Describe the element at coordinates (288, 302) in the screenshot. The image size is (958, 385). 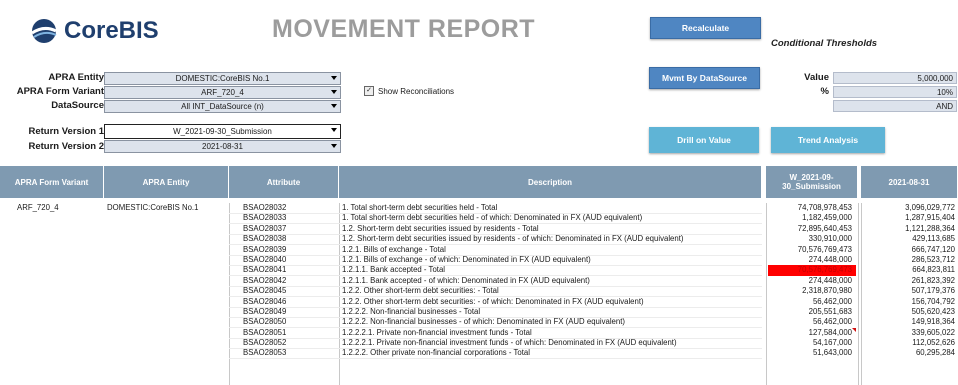
I see `cell-attribute: BSAO28046` at that location.